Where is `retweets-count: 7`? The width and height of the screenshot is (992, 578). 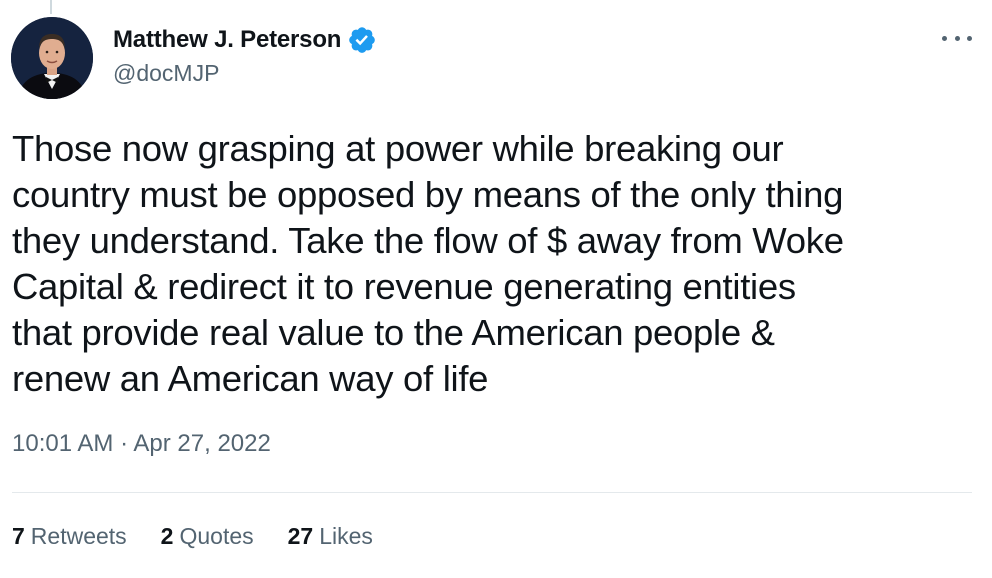 retweets-count: 7 is located at coordinates (18, 536).